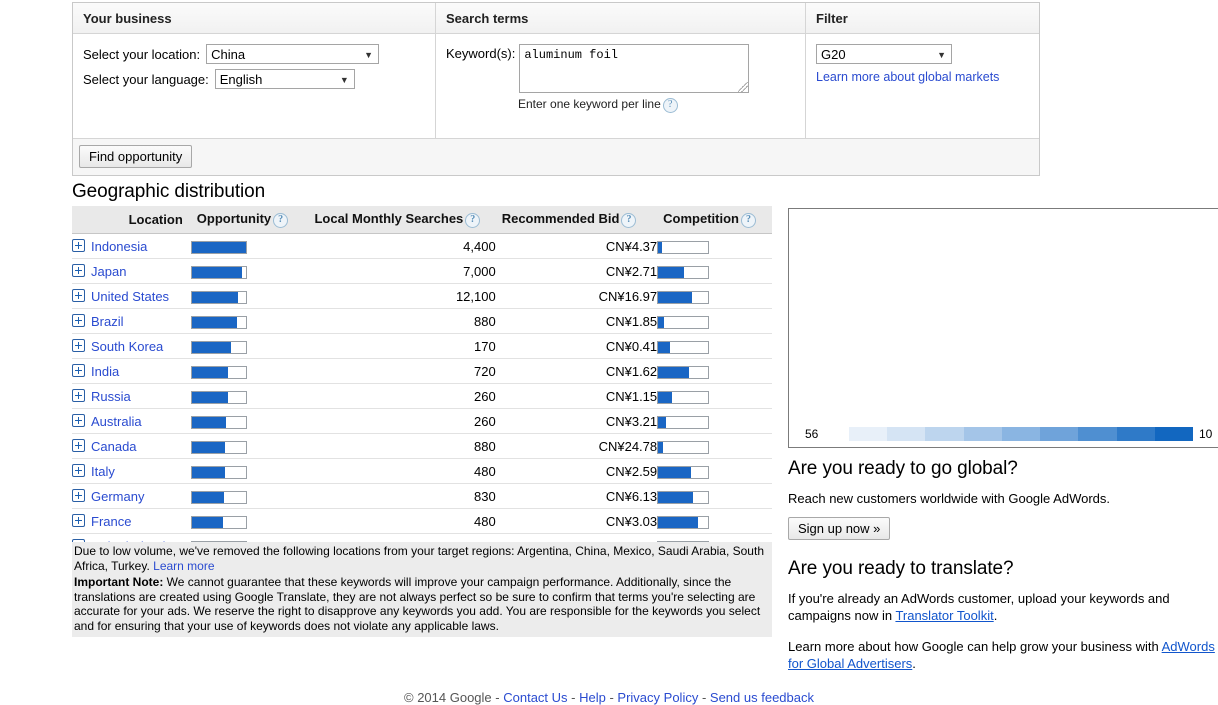 This screenshot has width=1218, height=705. Describe the element at coordinates (218, 297) in the screenshot. I see `opportunity-bar` at that location.